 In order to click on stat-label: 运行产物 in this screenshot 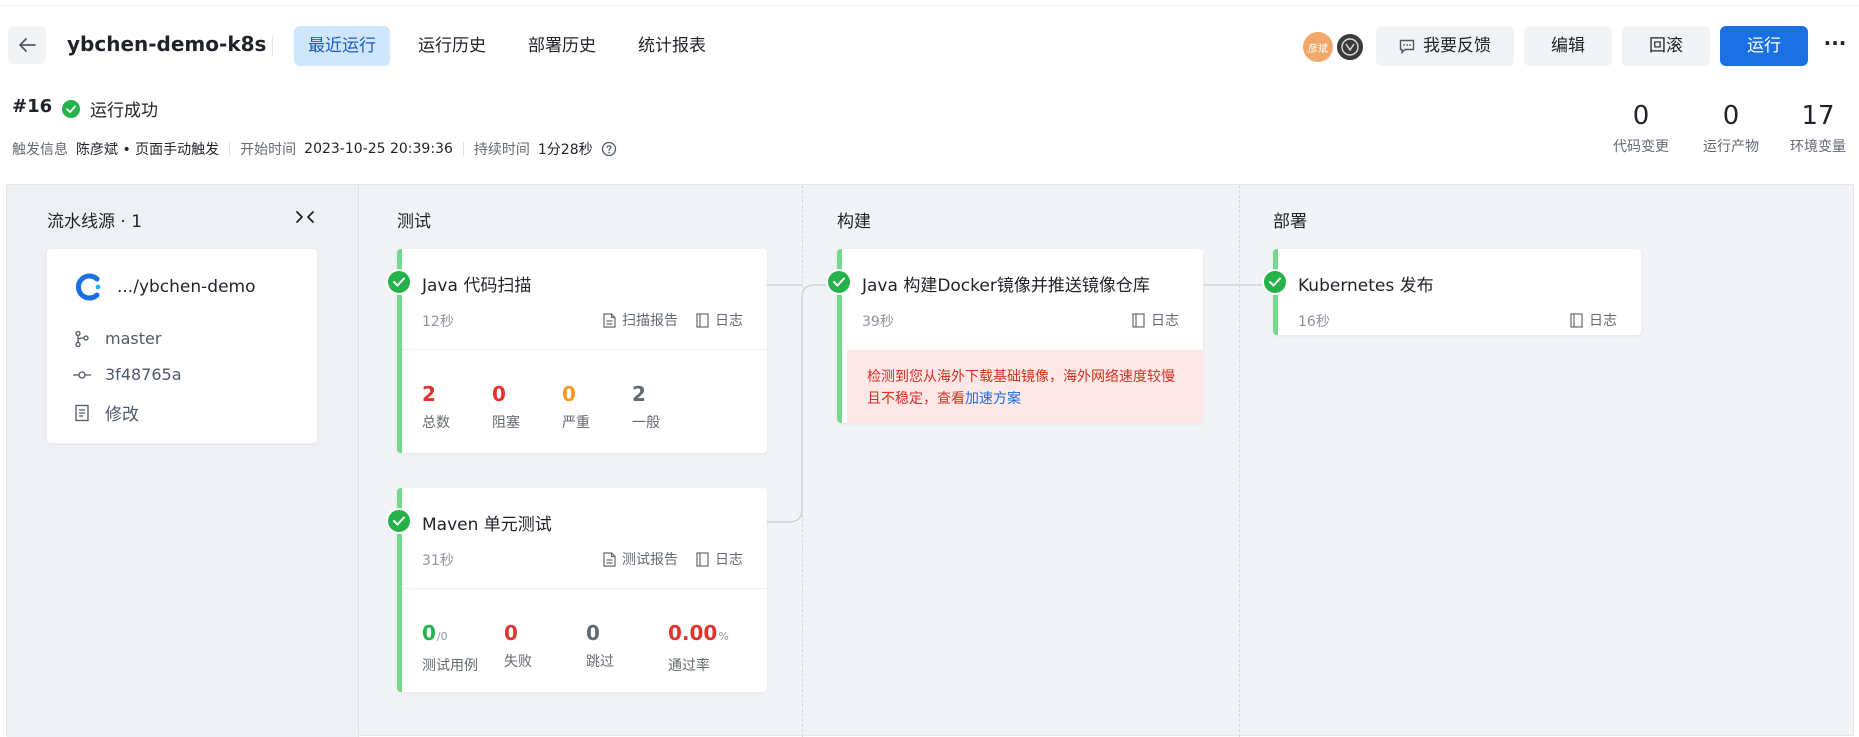, I will do `click(1731, 147)`.